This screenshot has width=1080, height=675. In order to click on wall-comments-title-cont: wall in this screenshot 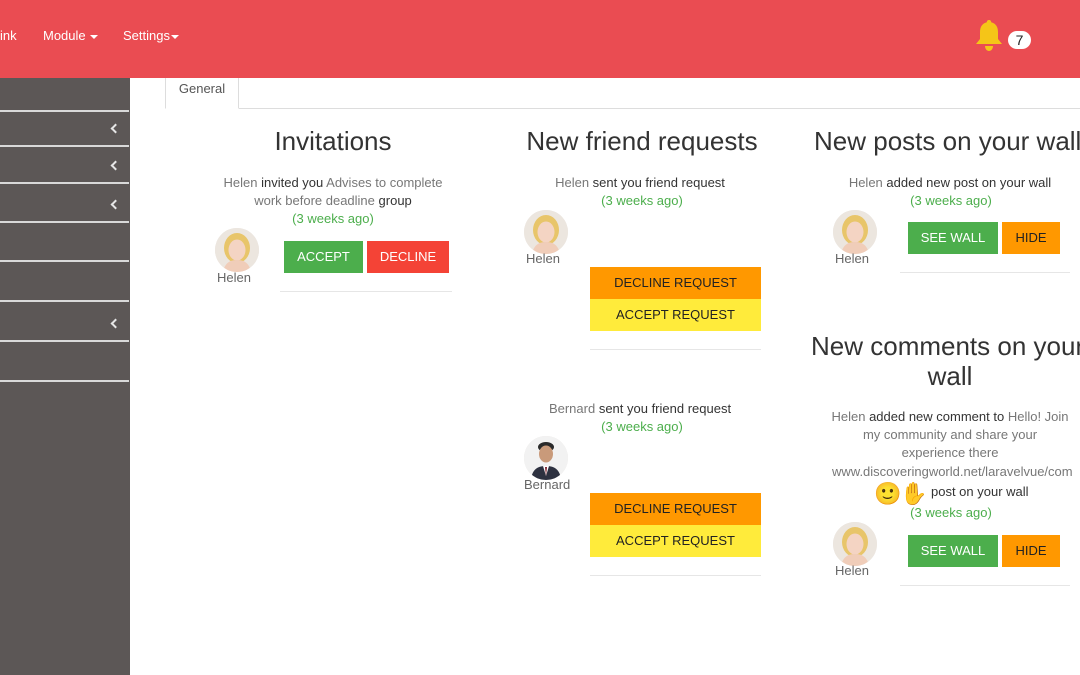, I will do `click(950, 376)`.